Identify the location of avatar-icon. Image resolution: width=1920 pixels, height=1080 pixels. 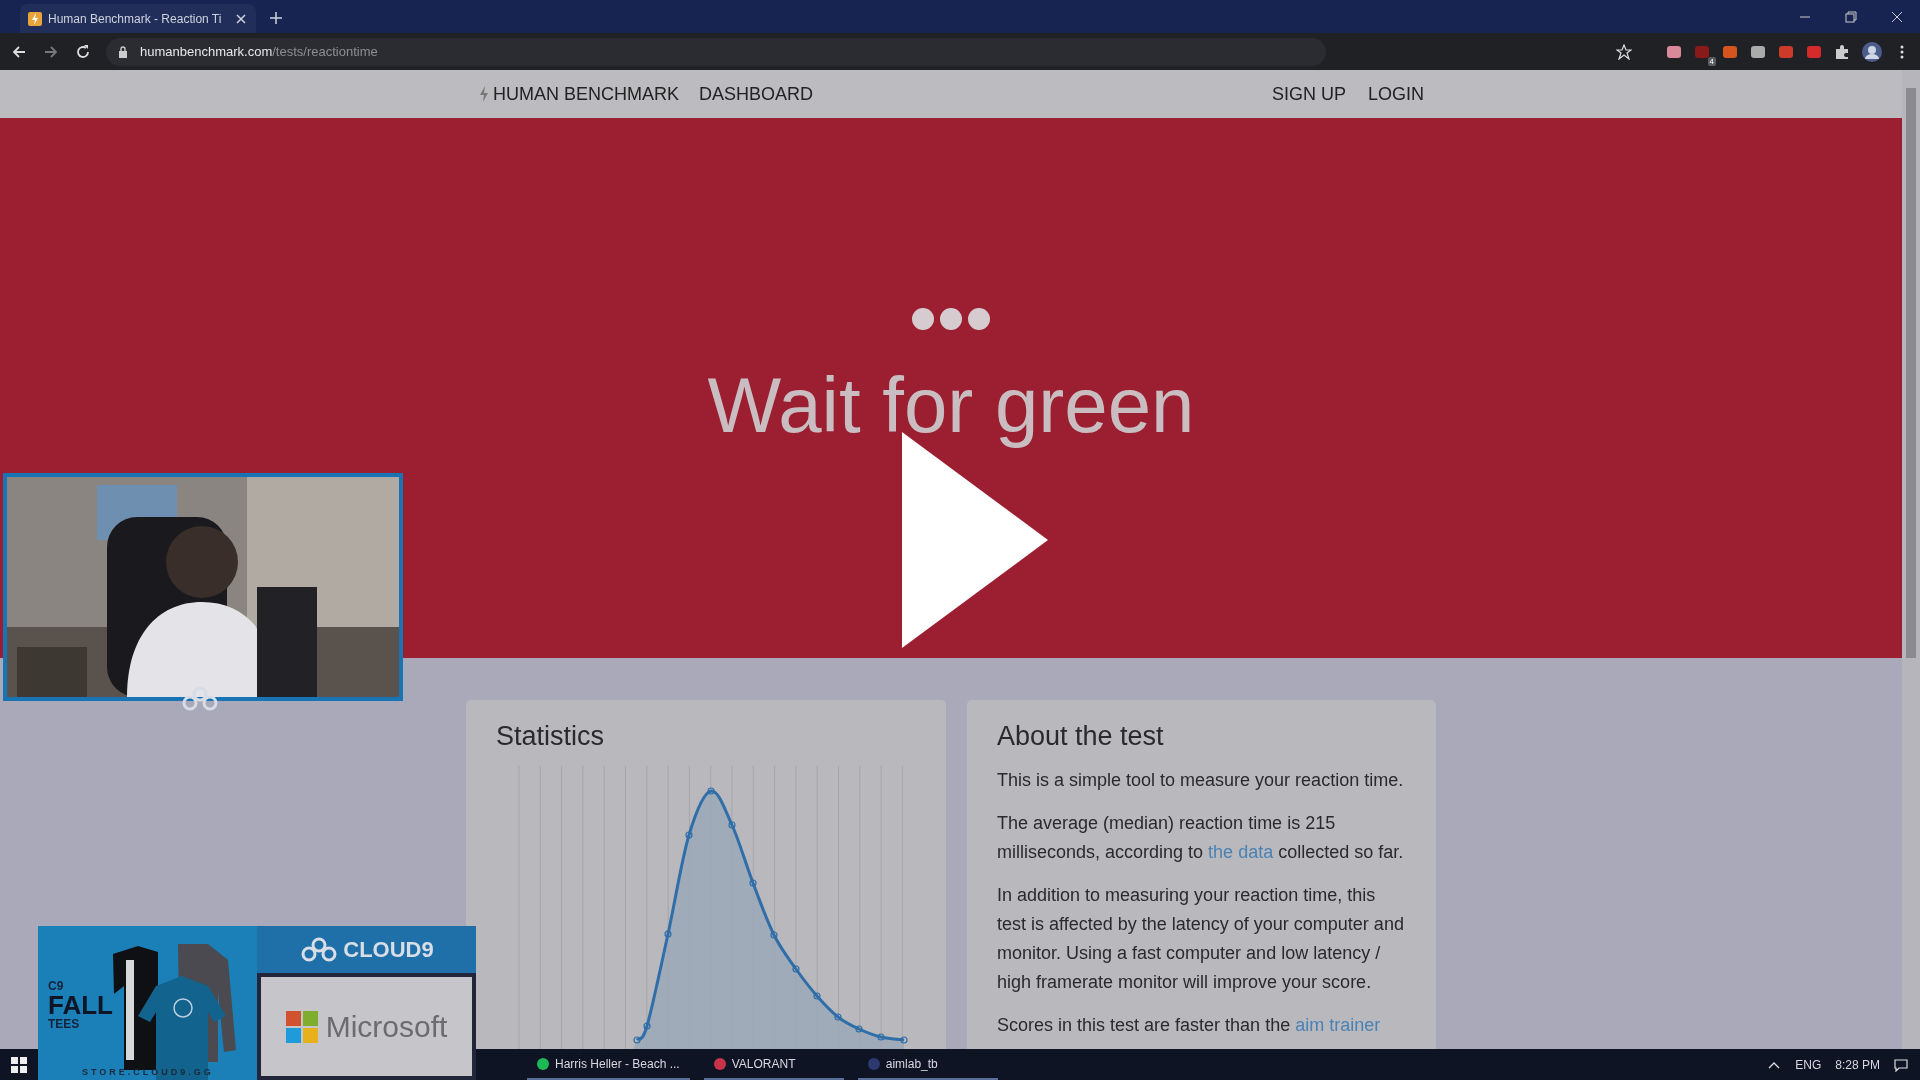
(1872, 51).